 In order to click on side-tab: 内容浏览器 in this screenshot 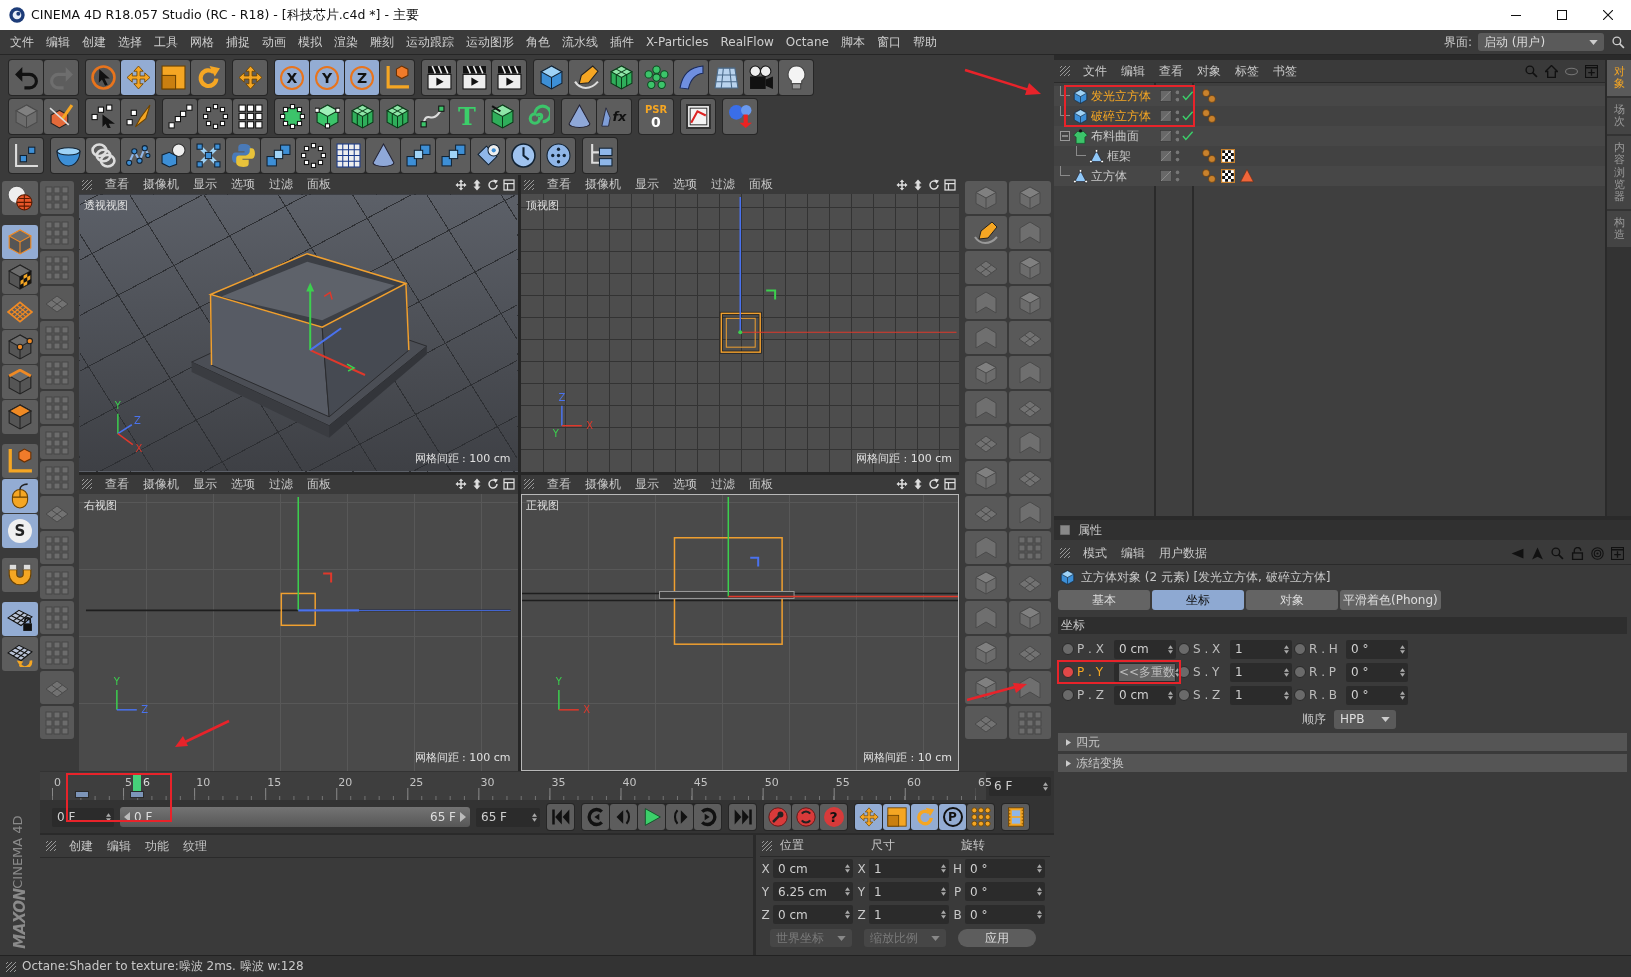, I will do `click(1619, 172)`.